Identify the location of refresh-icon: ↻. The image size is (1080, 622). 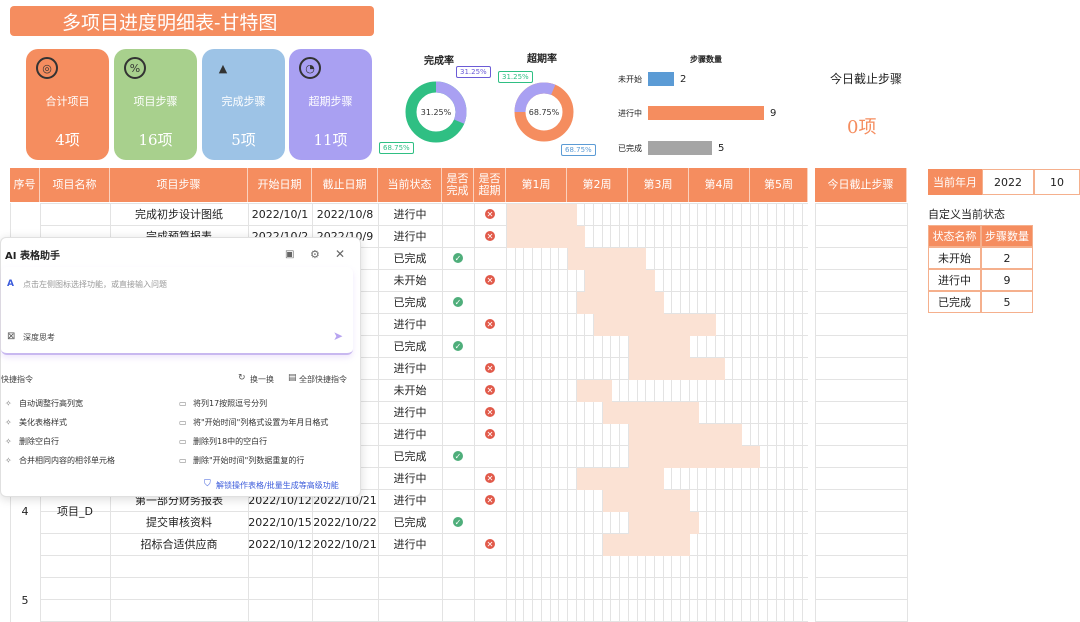
(242, 378).